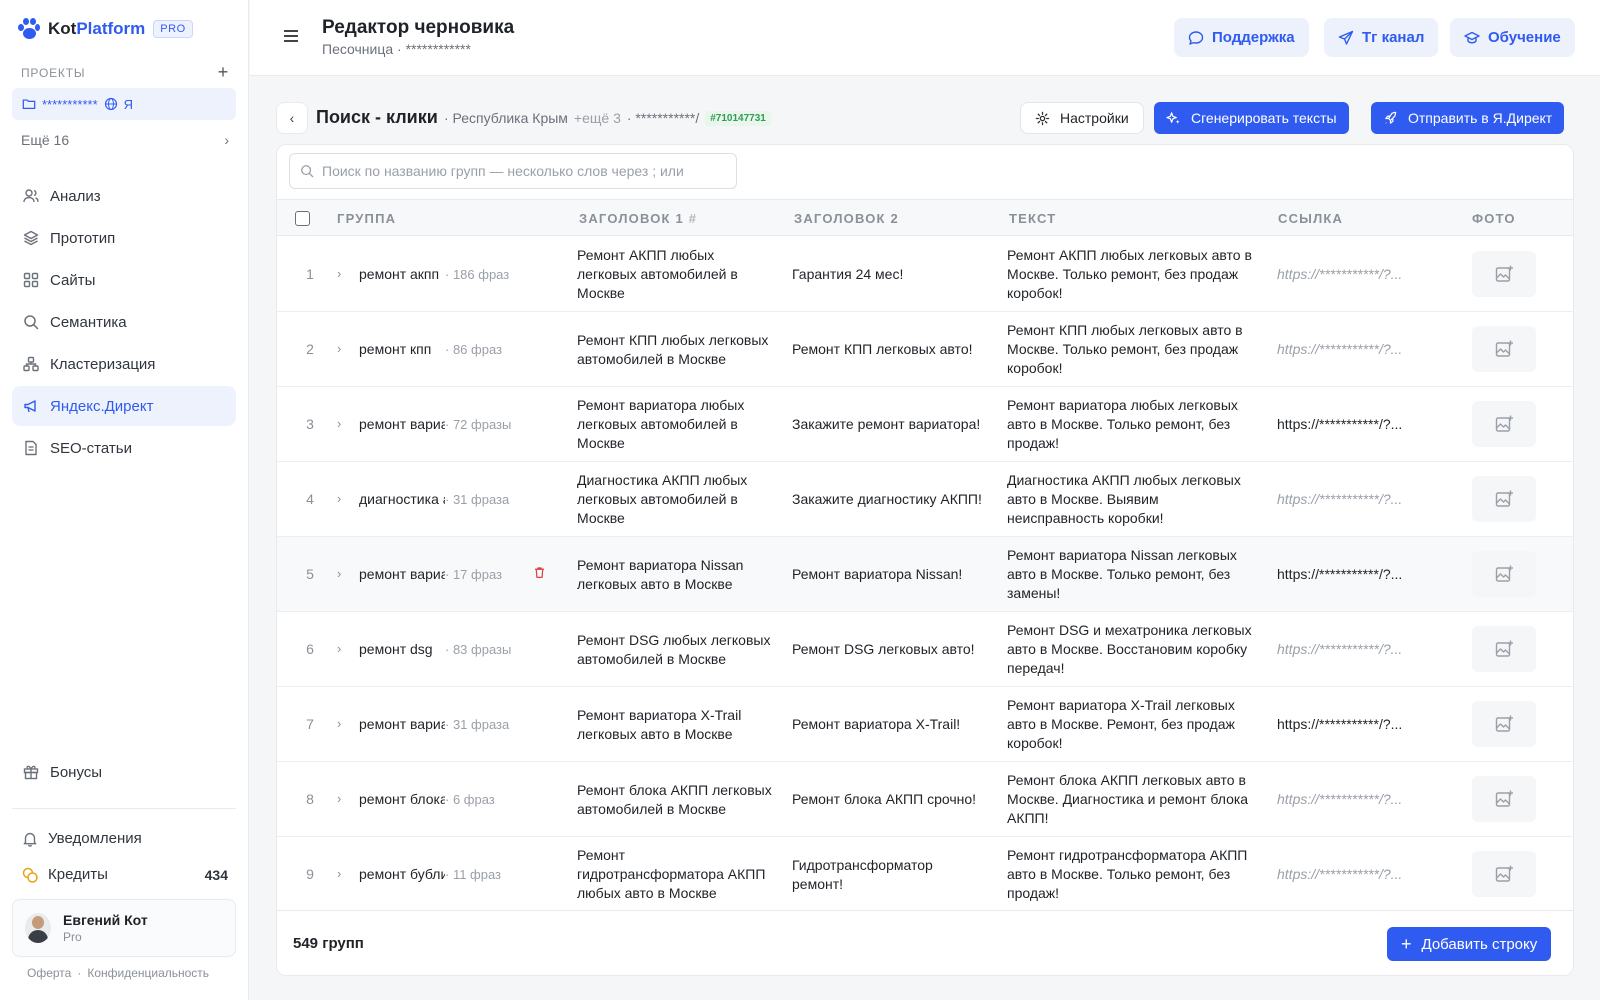 This screenshot has height=1000, width=1600. I want to click on group-name: ремонт вариатора, so click(402, 424).